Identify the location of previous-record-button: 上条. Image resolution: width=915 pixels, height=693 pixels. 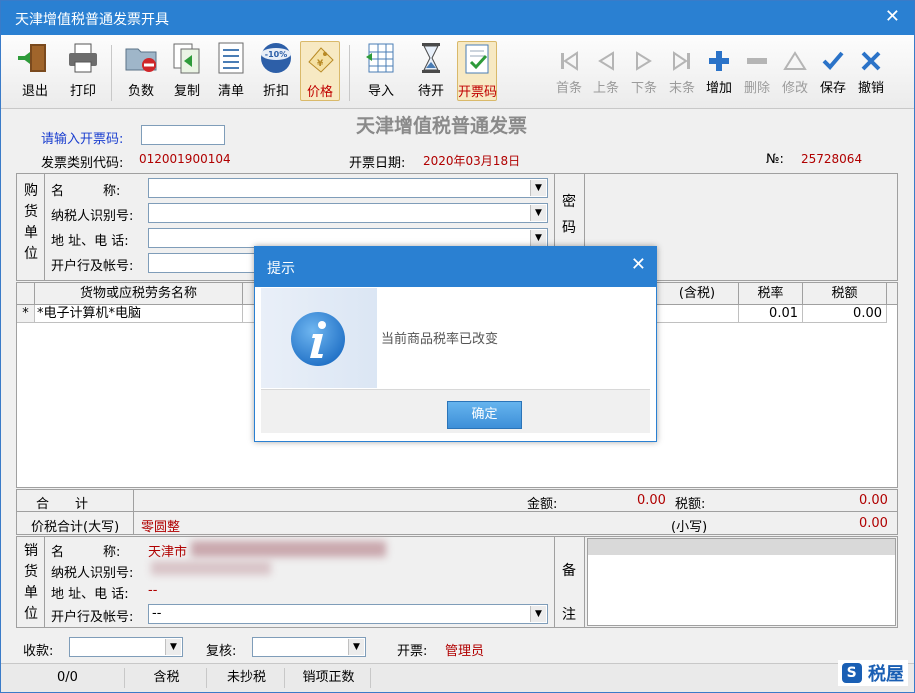
(606, 72).